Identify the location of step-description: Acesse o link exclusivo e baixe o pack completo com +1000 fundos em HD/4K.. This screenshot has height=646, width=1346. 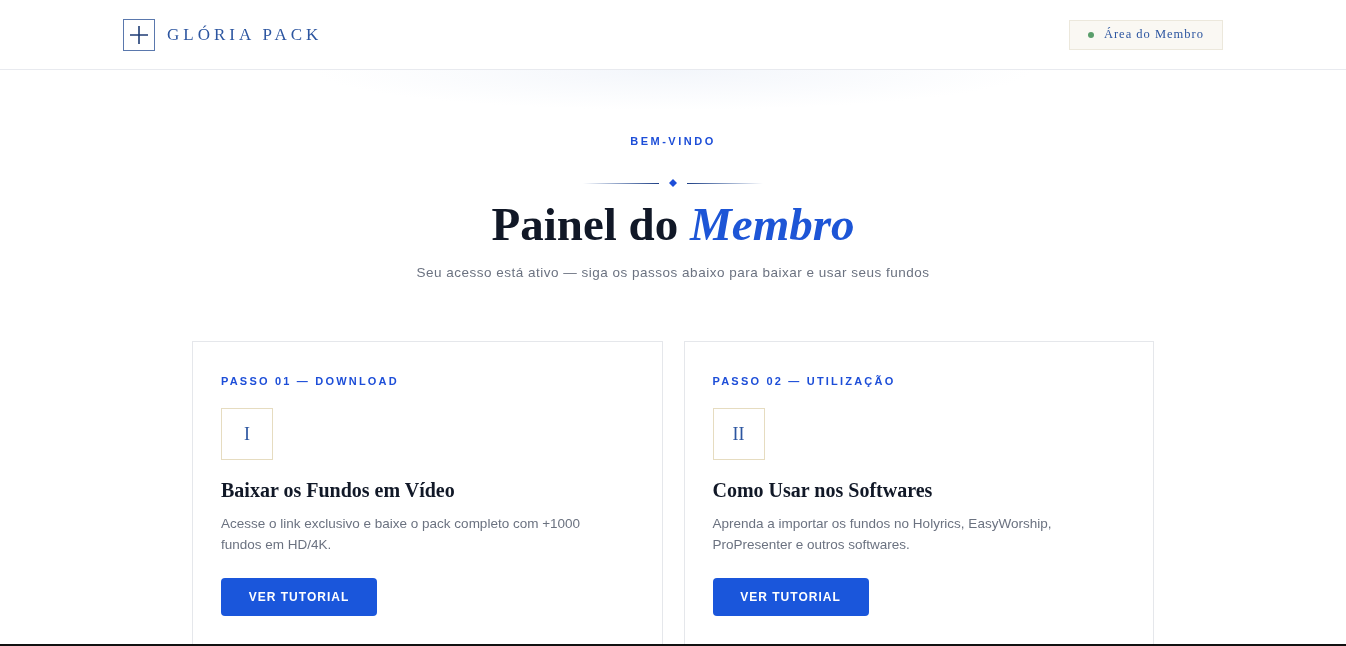
(401, 534).